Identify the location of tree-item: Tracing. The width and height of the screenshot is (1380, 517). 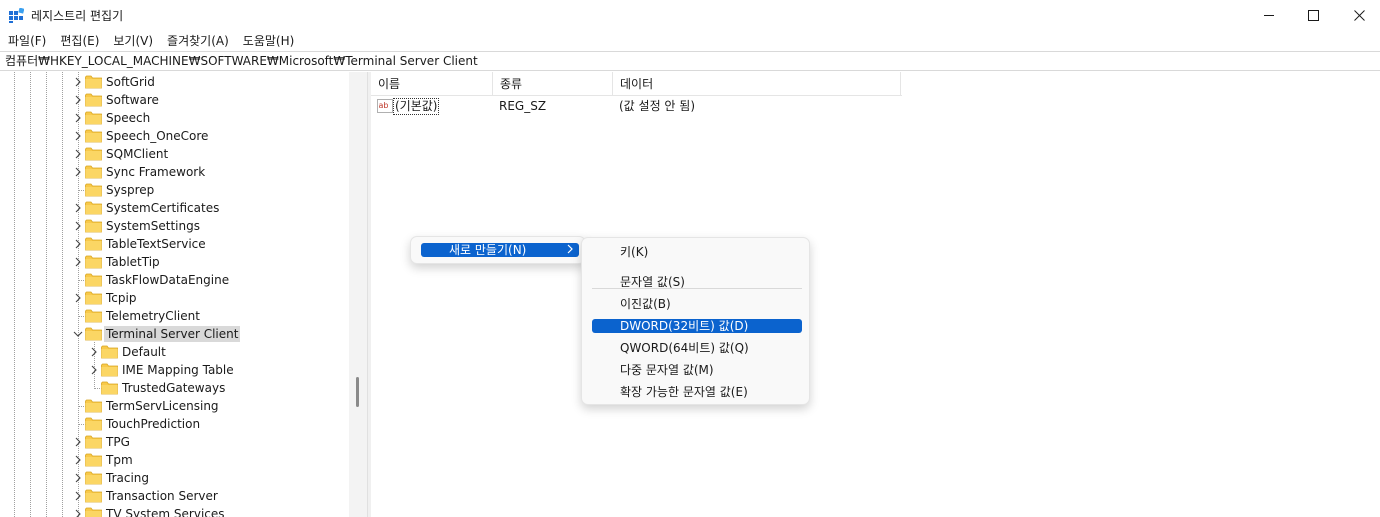
(172, 478).